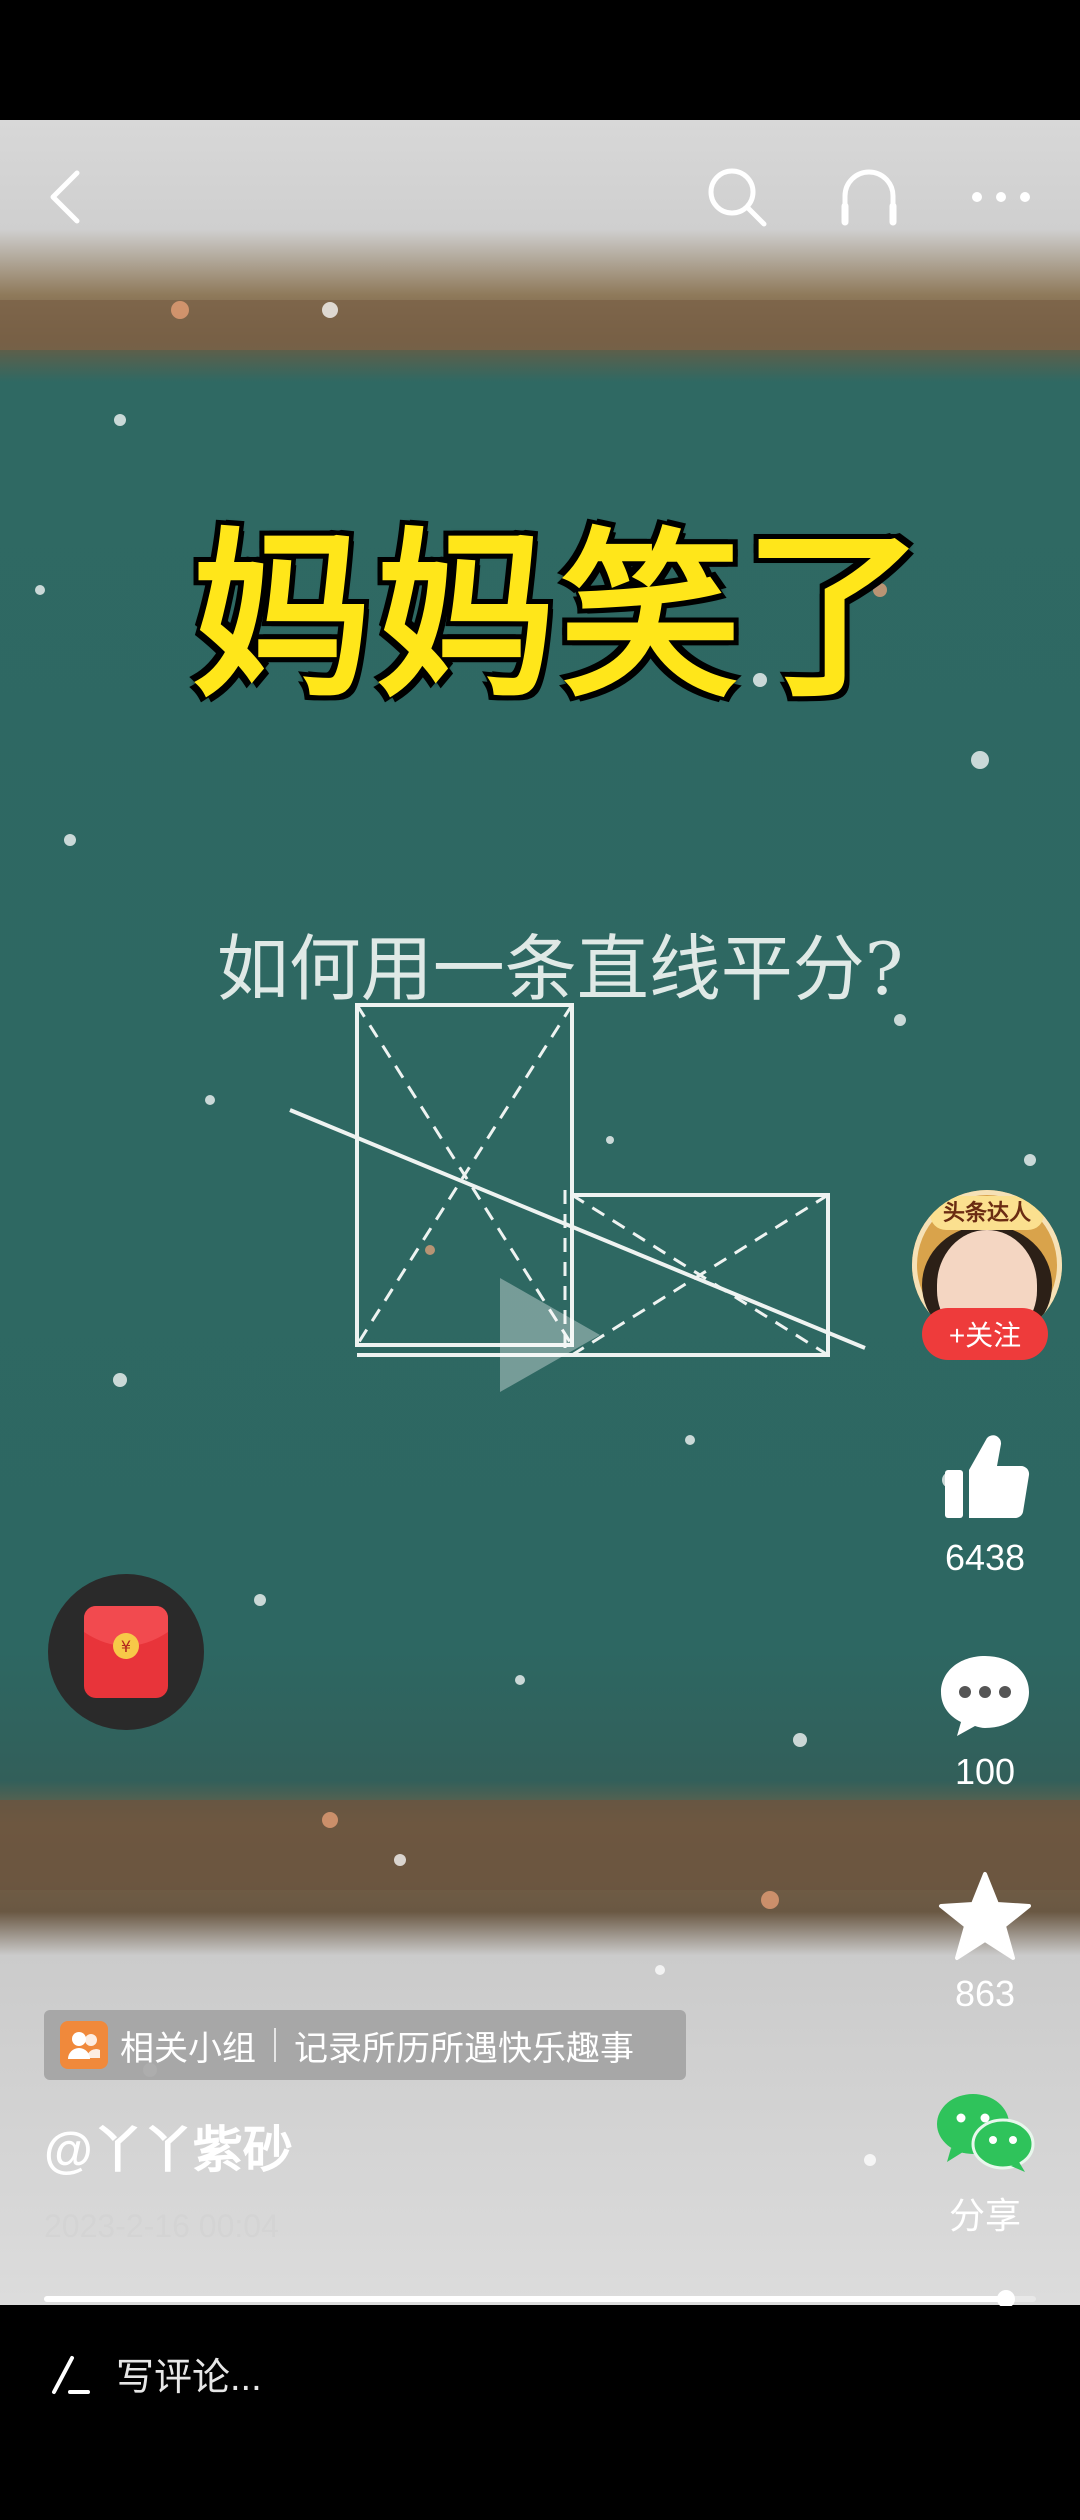  I want to click on more-icon, so click(1001, 197).